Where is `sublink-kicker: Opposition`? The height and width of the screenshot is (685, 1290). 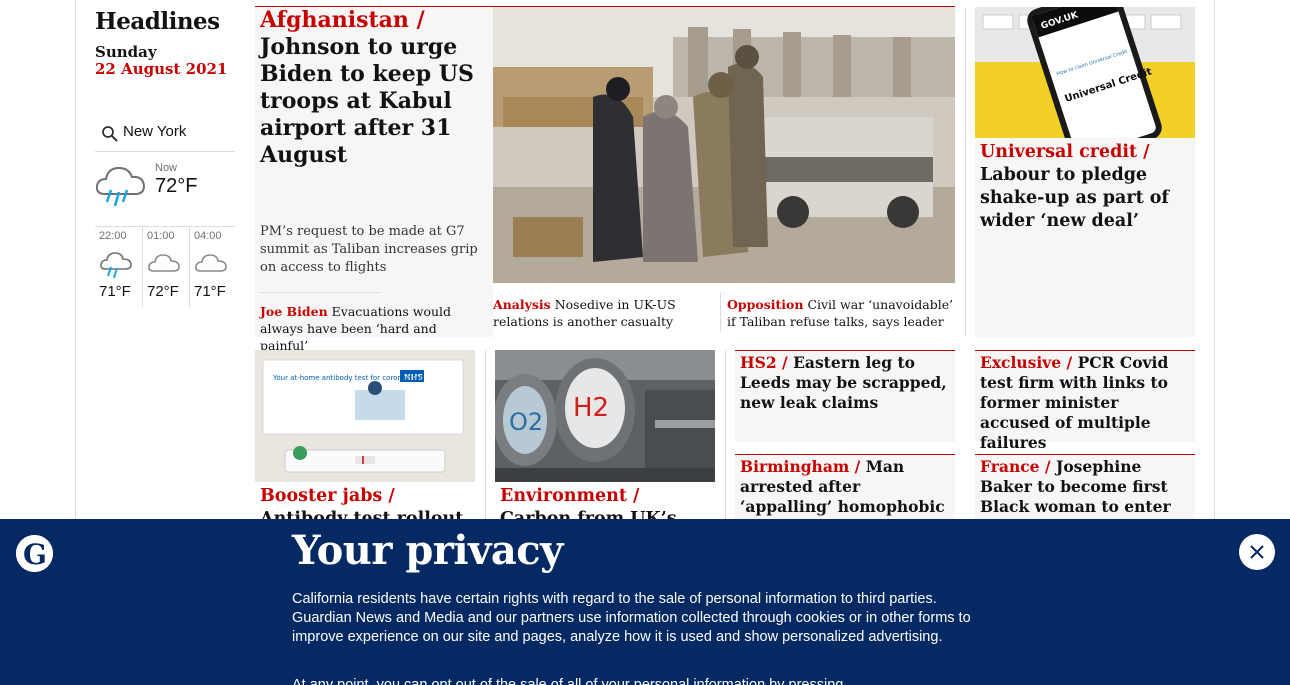
sublink-kicker: Opposition is located at coordinates (765, 304).